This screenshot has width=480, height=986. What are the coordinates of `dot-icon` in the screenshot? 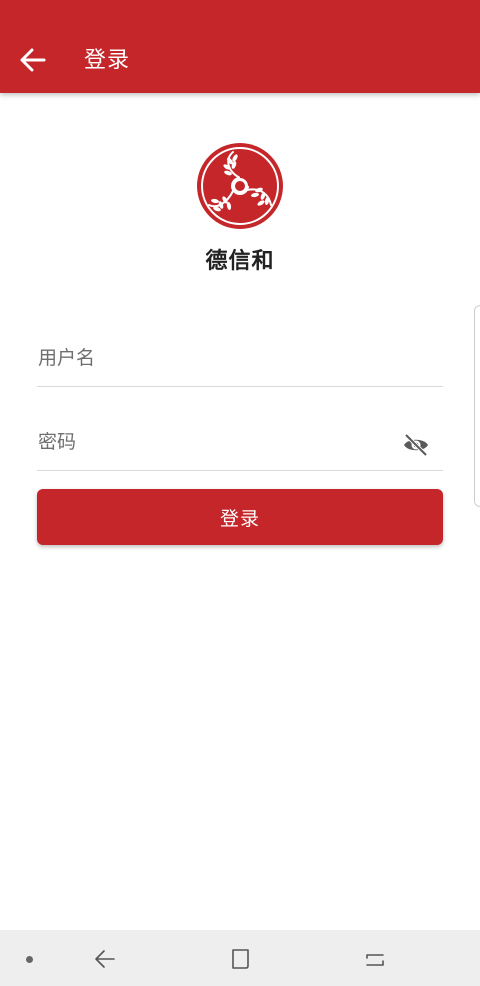 It's located at (29, 959).